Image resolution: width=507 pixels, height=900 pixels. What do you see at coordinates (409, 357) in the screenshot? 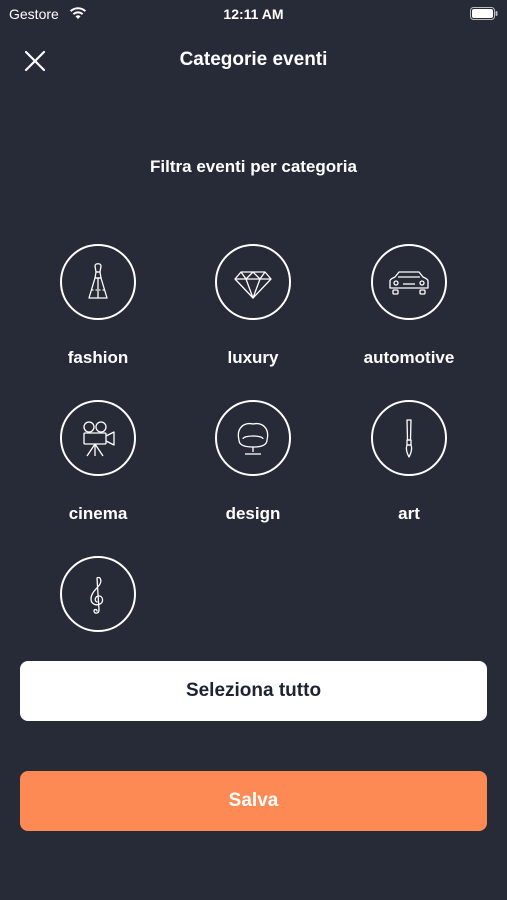
I see `category-label: automotive` at bounding box center [409, 357].